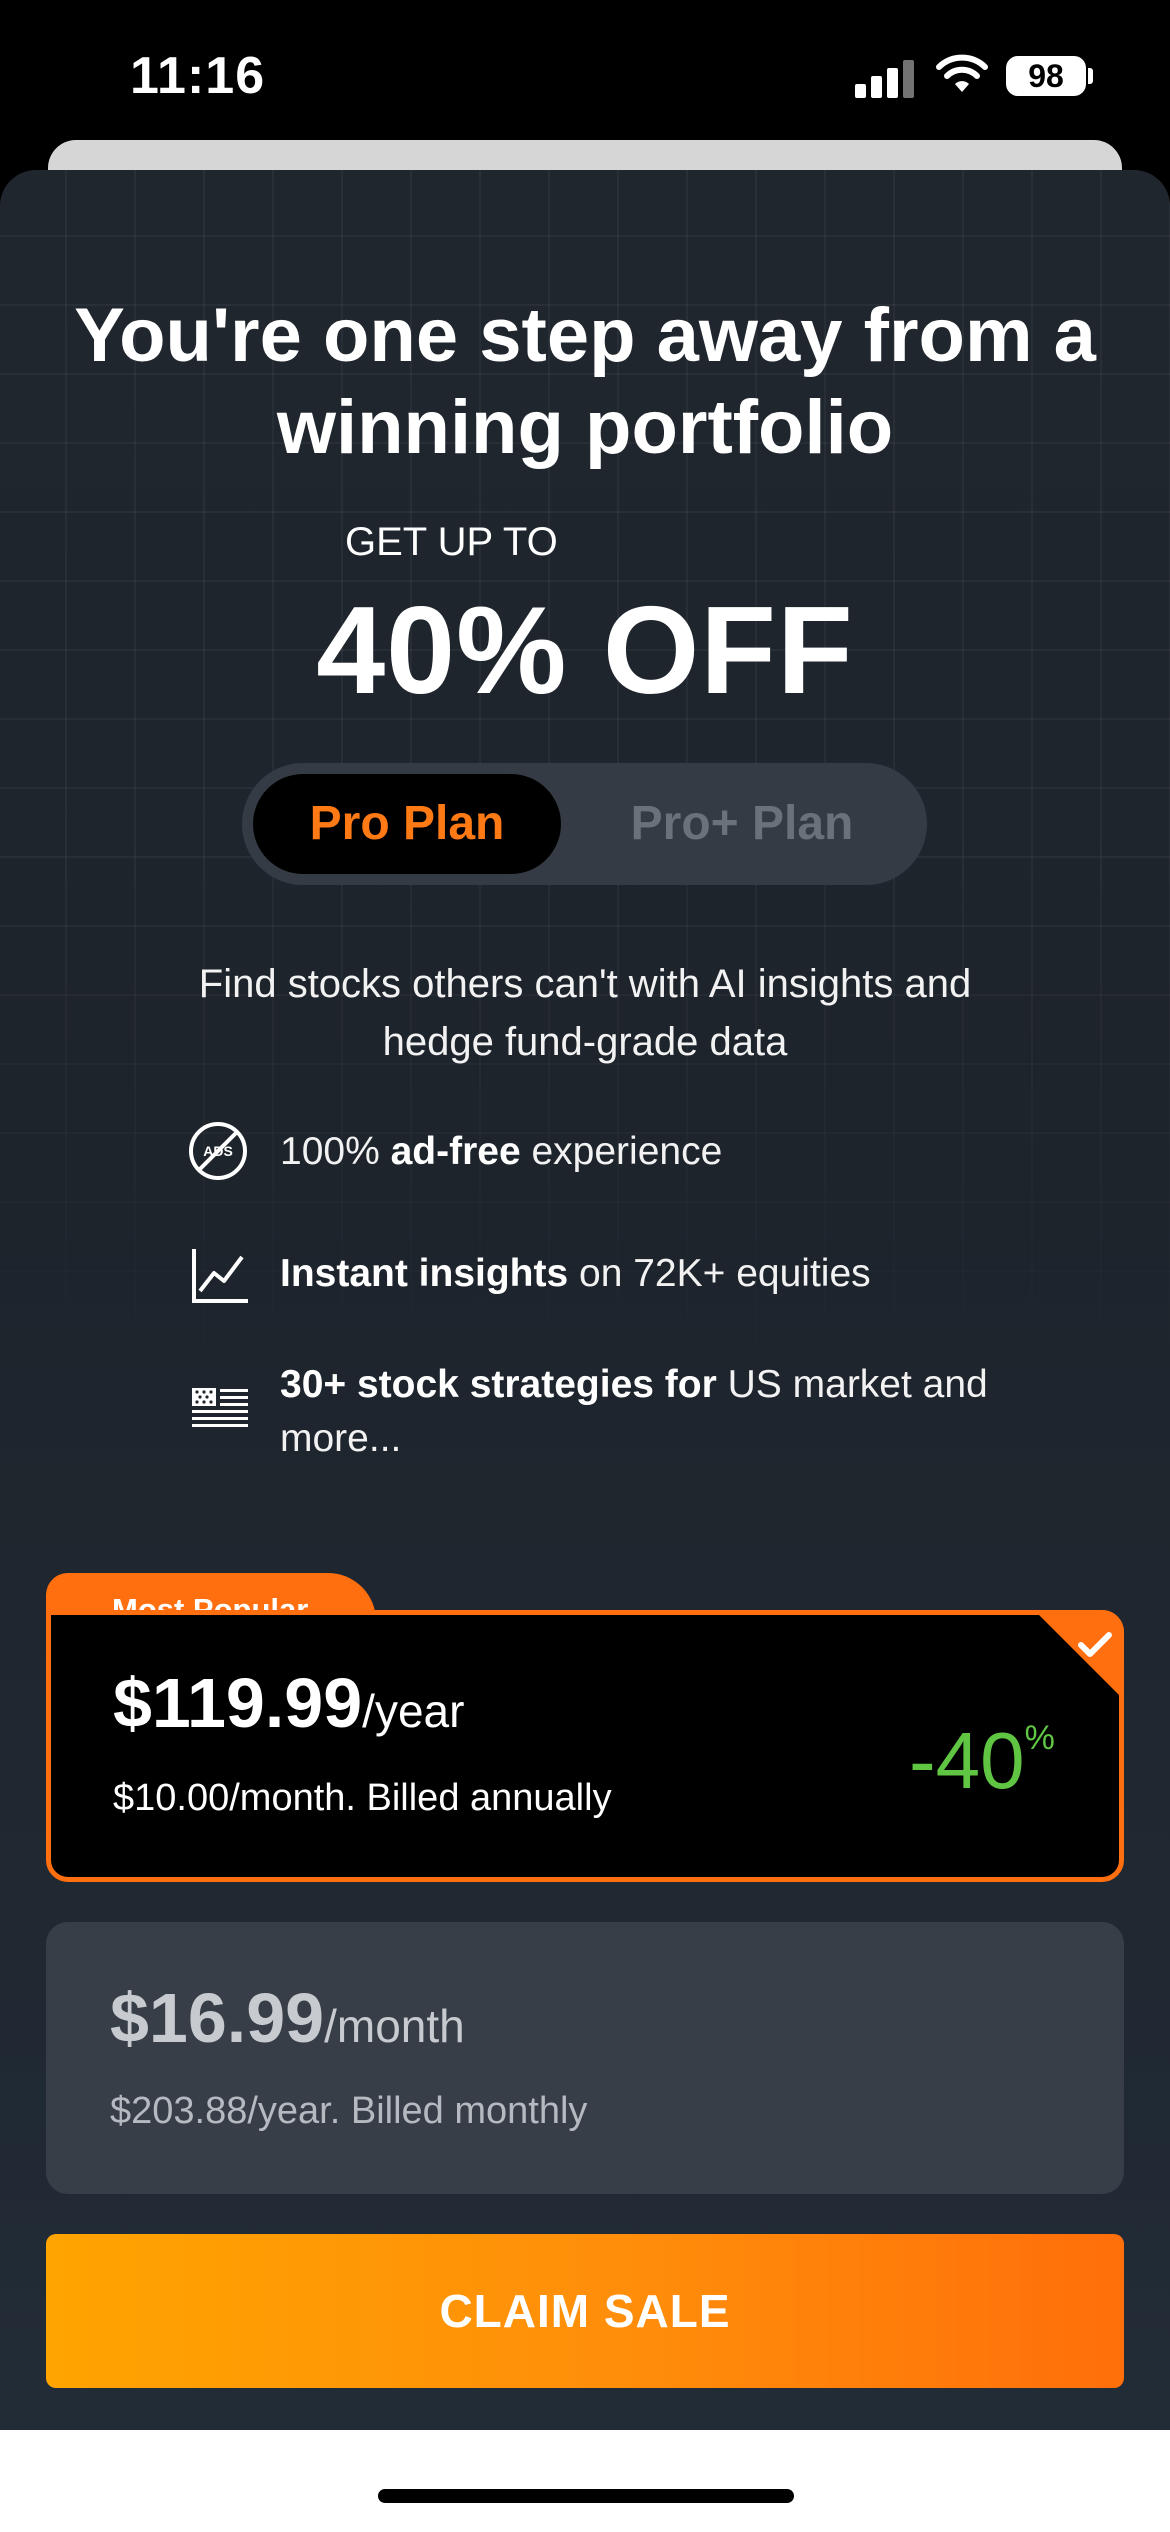  What do you see at coordinates (1046, 76) in the screenshot?
I see `battery-indicator: 98` at bounding box center [1046, 76].